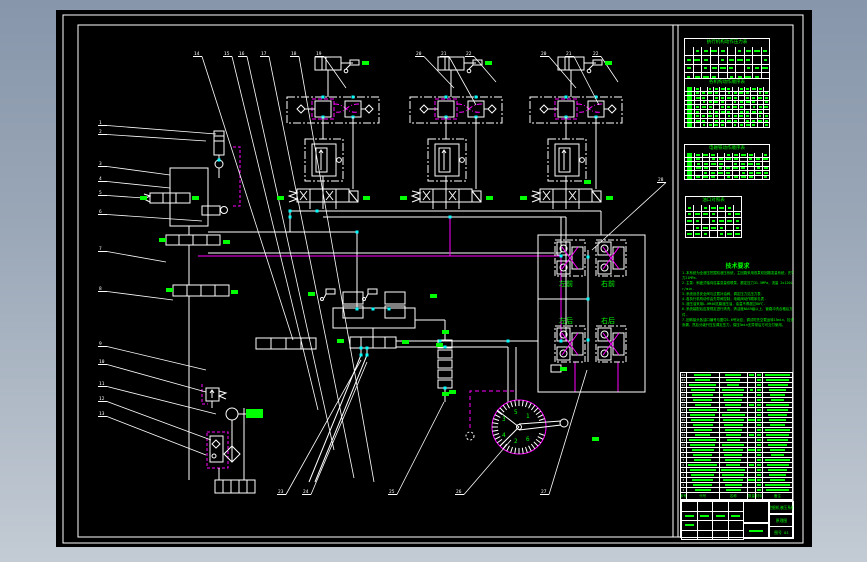 The height and width of the screenshot is (562, 867). I want to click on title-block-name-0: 挖掘机液压系统, so click(781, 508).